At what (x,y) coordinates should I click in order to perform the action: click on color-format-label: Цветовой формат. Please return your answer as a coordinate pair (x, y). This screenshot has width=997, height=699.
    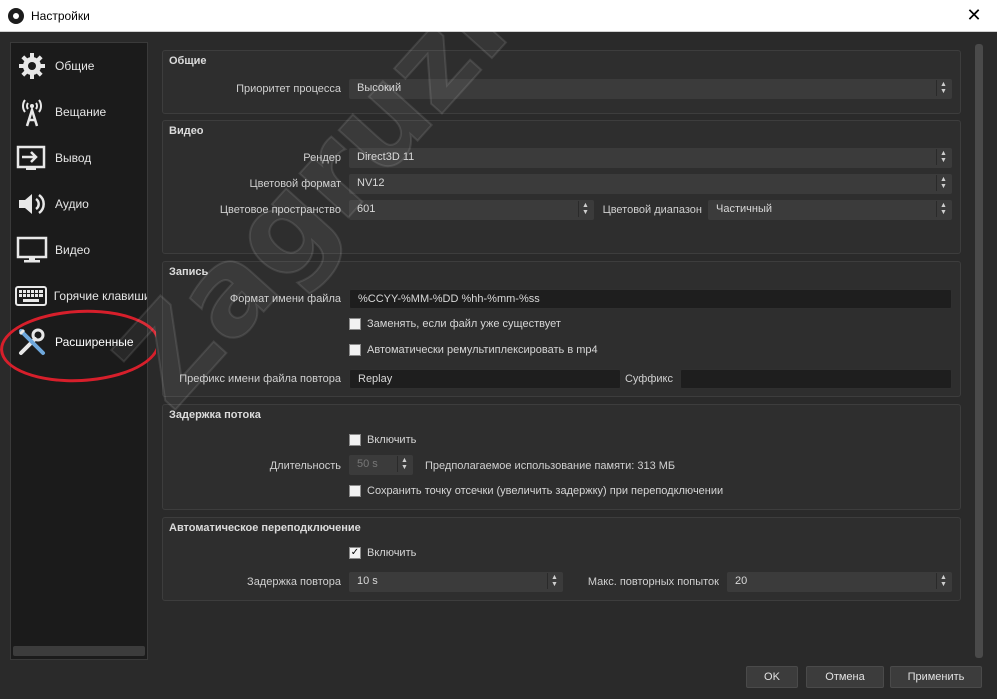
    Looking at the image, I should click on (295, 184).